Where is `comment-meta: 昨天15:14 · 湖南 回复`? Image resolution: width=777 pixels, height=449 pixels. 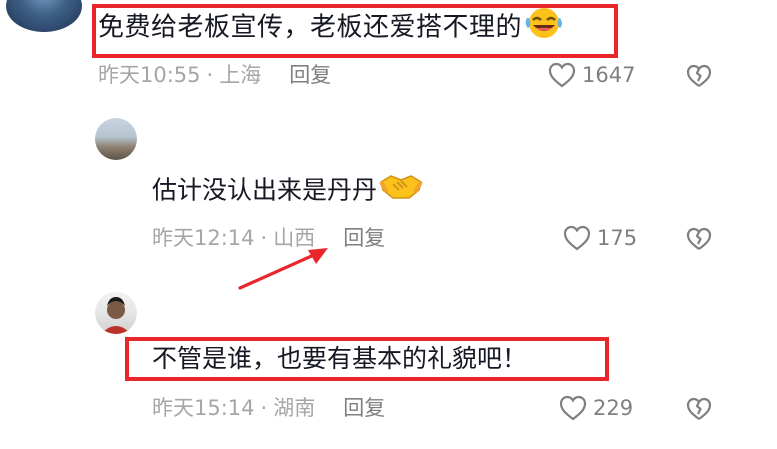
comment-meta: 昨天15:14 · 湖南 回复 is located at coordinates (268, 408).